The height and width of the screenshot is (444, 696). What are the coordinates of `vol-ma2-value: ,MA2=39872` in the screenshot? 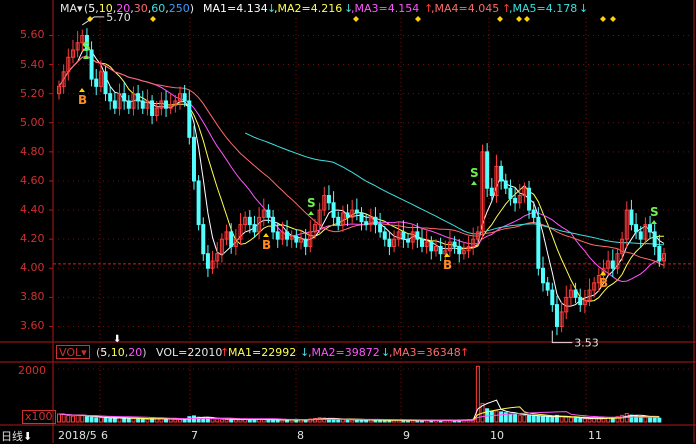 It's located at (344, 352).